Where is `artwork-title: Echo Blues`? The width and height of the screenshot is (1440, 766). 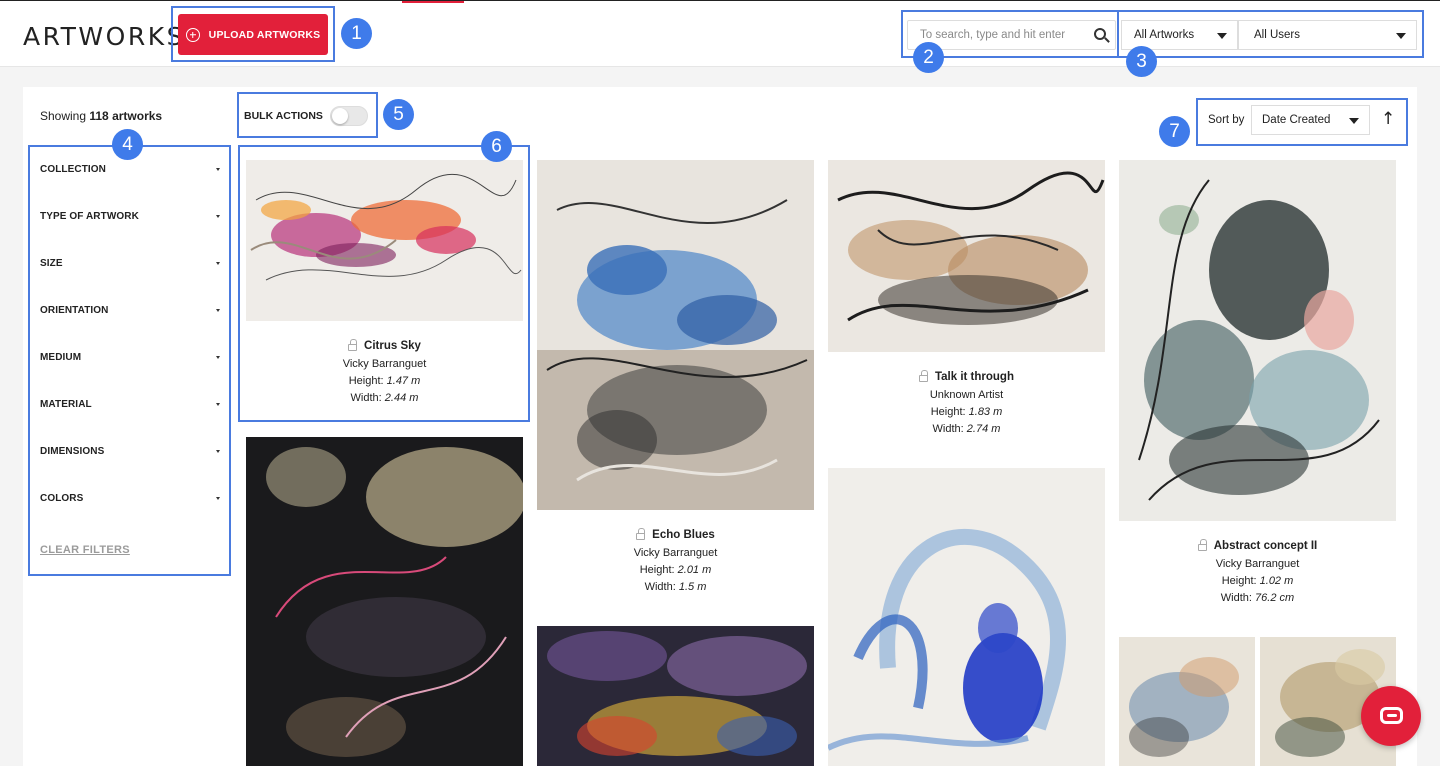
artwork-title: Echo Blues is located at coordinates (683, 535).